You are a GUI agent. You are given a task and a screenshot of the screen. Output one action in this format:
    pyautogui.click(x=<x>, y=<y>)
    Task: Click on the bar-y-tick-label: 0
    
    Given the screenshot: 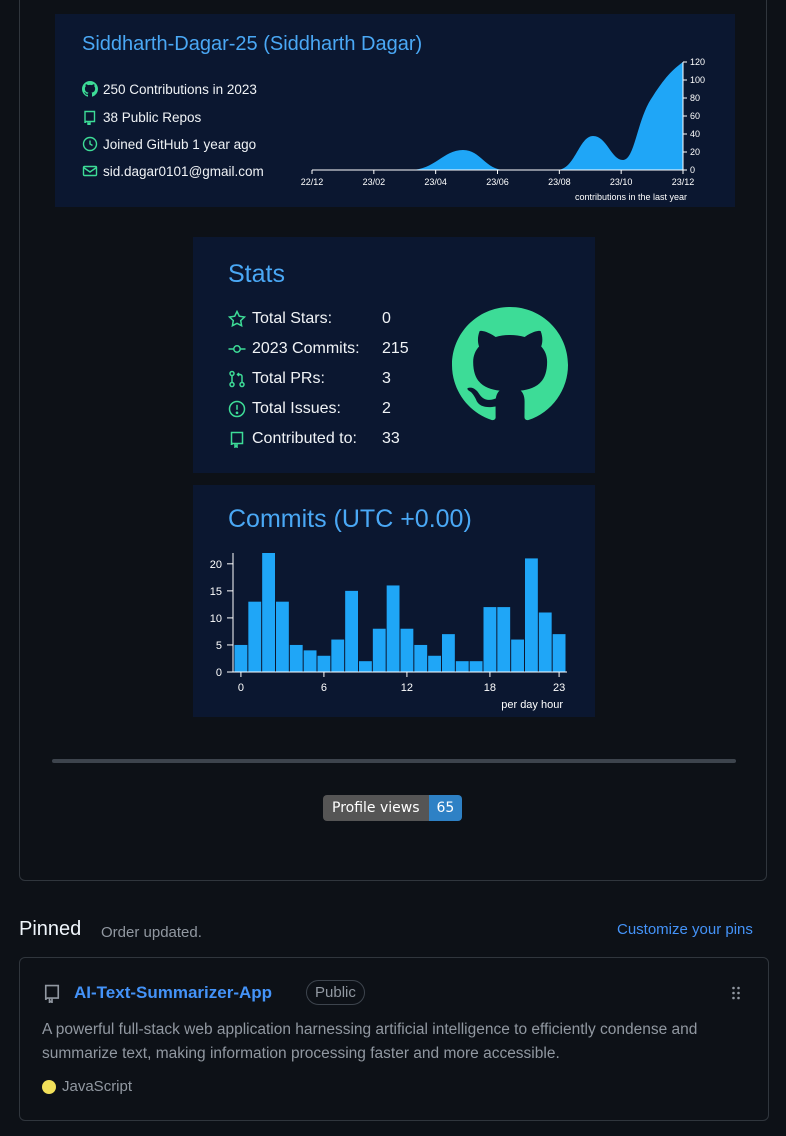 What is the action you would take?
    pyautogui.click(x=219, y=673)
    